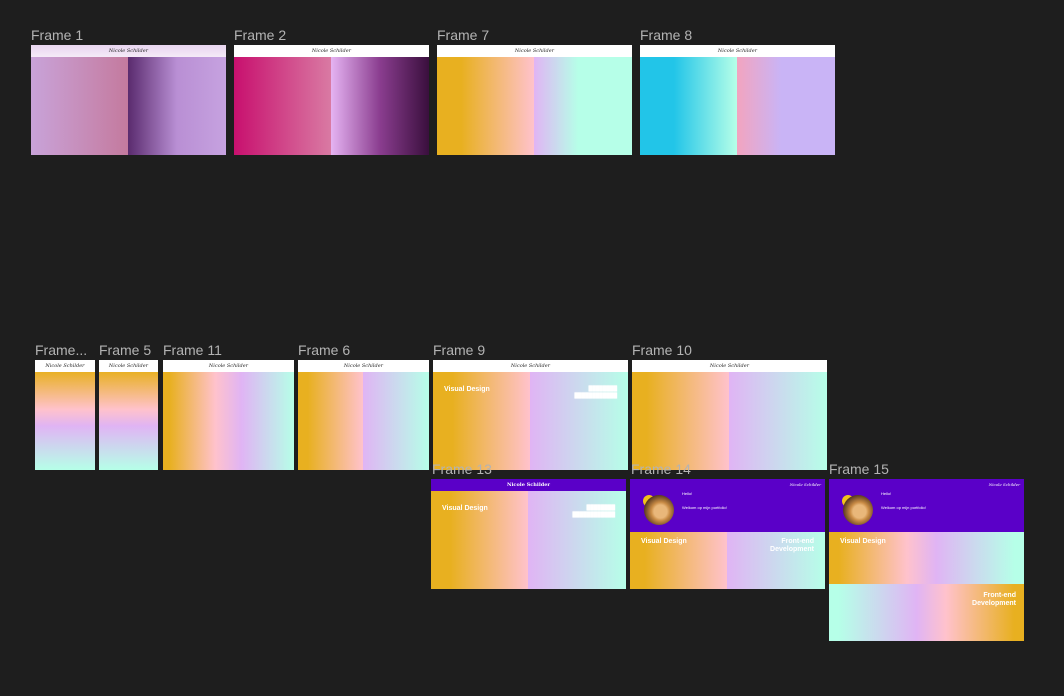 Image resolution: width=1064 pixels, height=696 pixels. I want to click on frame-1-topbar: Nicole Schilder, so click(128, 51).